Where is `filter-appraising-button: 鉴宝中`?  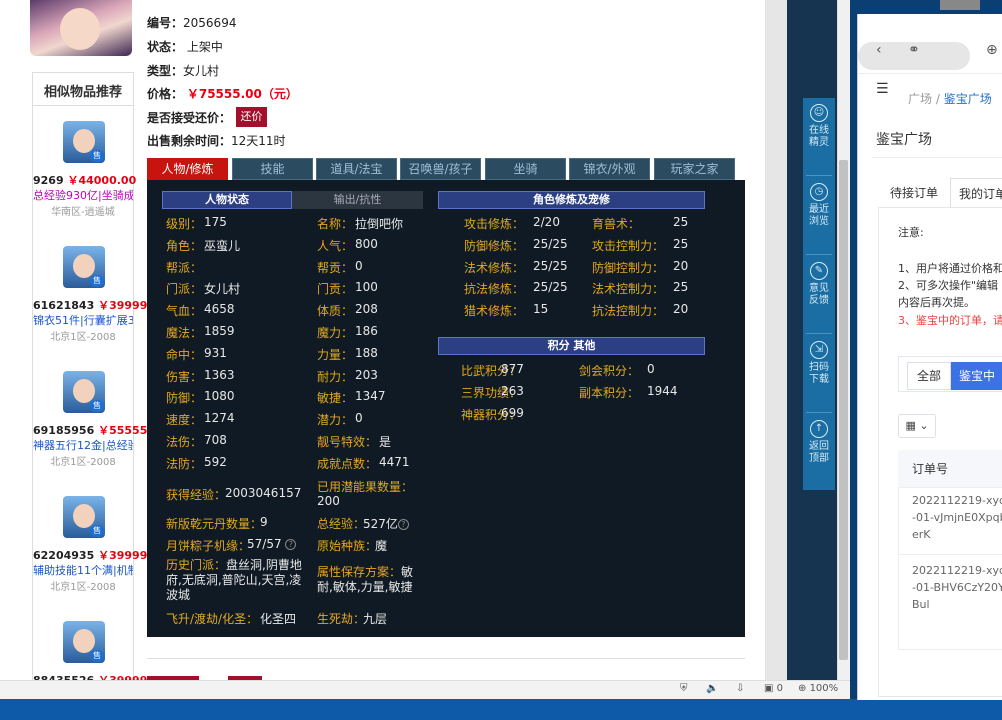
filter-appraising-button: 鉴宝中 is located at coordinates (976, 376).